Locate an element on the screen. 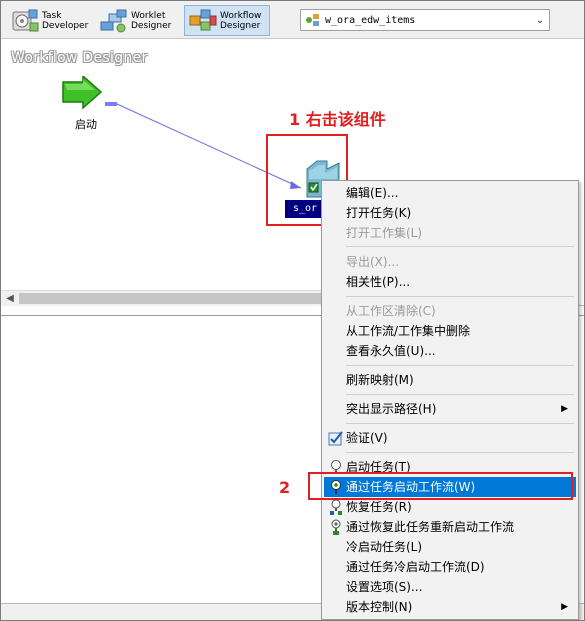 This screenshot has width=585, height=621. workflow-select-value: w_ora_edw_items is located at coordinates (370, 20).